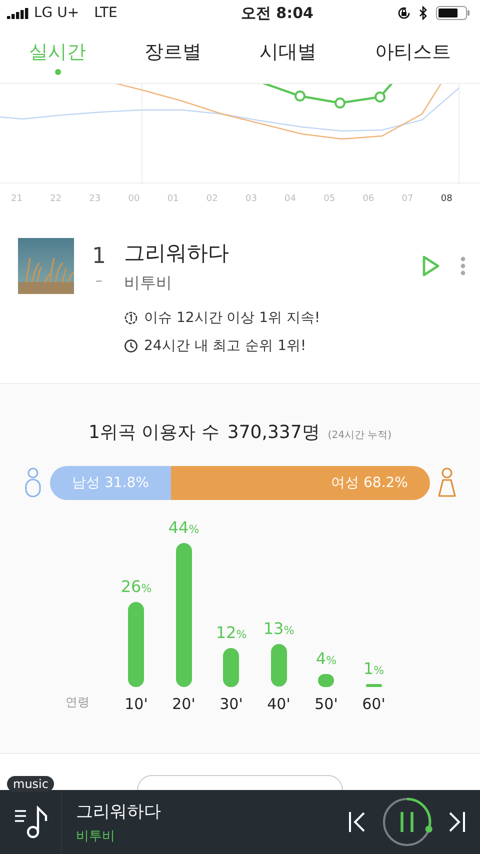 The width and height of the screenshot is (480, 854). Describe the element at coordinates (136, 586) in the screenshot. I see `value-label: 26%` at that location.